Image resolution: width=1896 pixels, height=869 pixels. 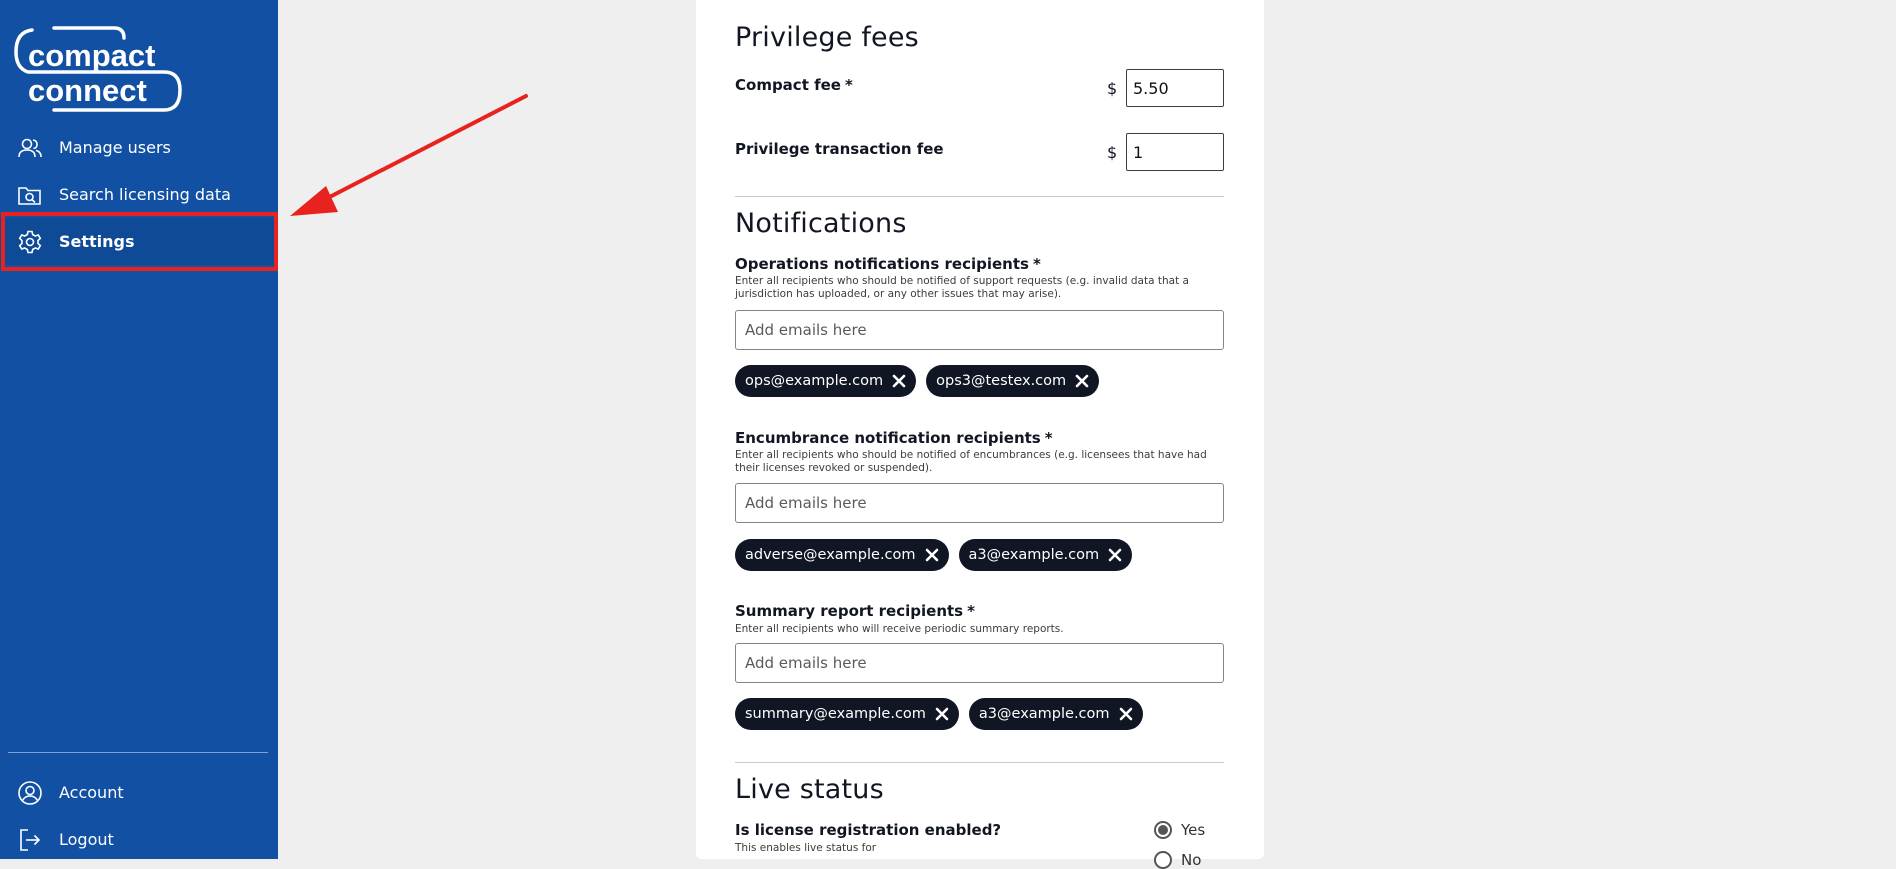 I want to click on nav-manage-users: Manage users, so click(x=139, y=147).